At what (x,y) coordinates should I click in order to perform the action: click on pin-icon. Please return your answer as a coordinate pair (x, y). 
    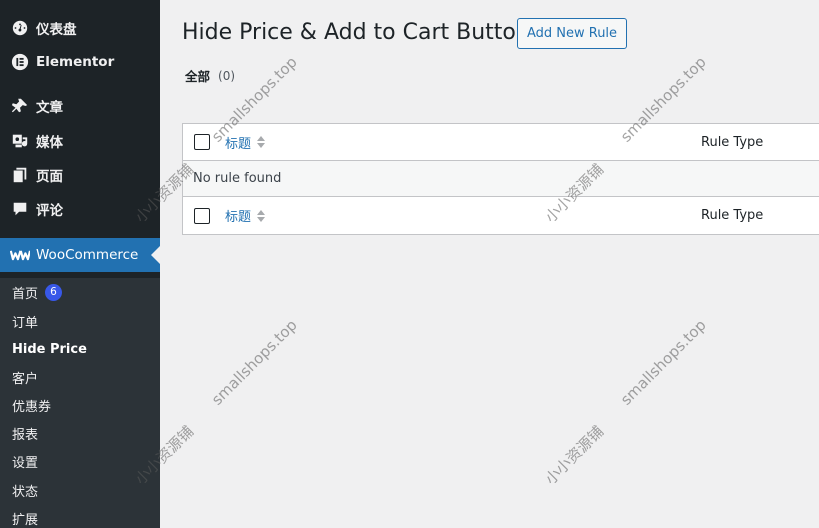
    Looking at the image, I should click on (18, 106).